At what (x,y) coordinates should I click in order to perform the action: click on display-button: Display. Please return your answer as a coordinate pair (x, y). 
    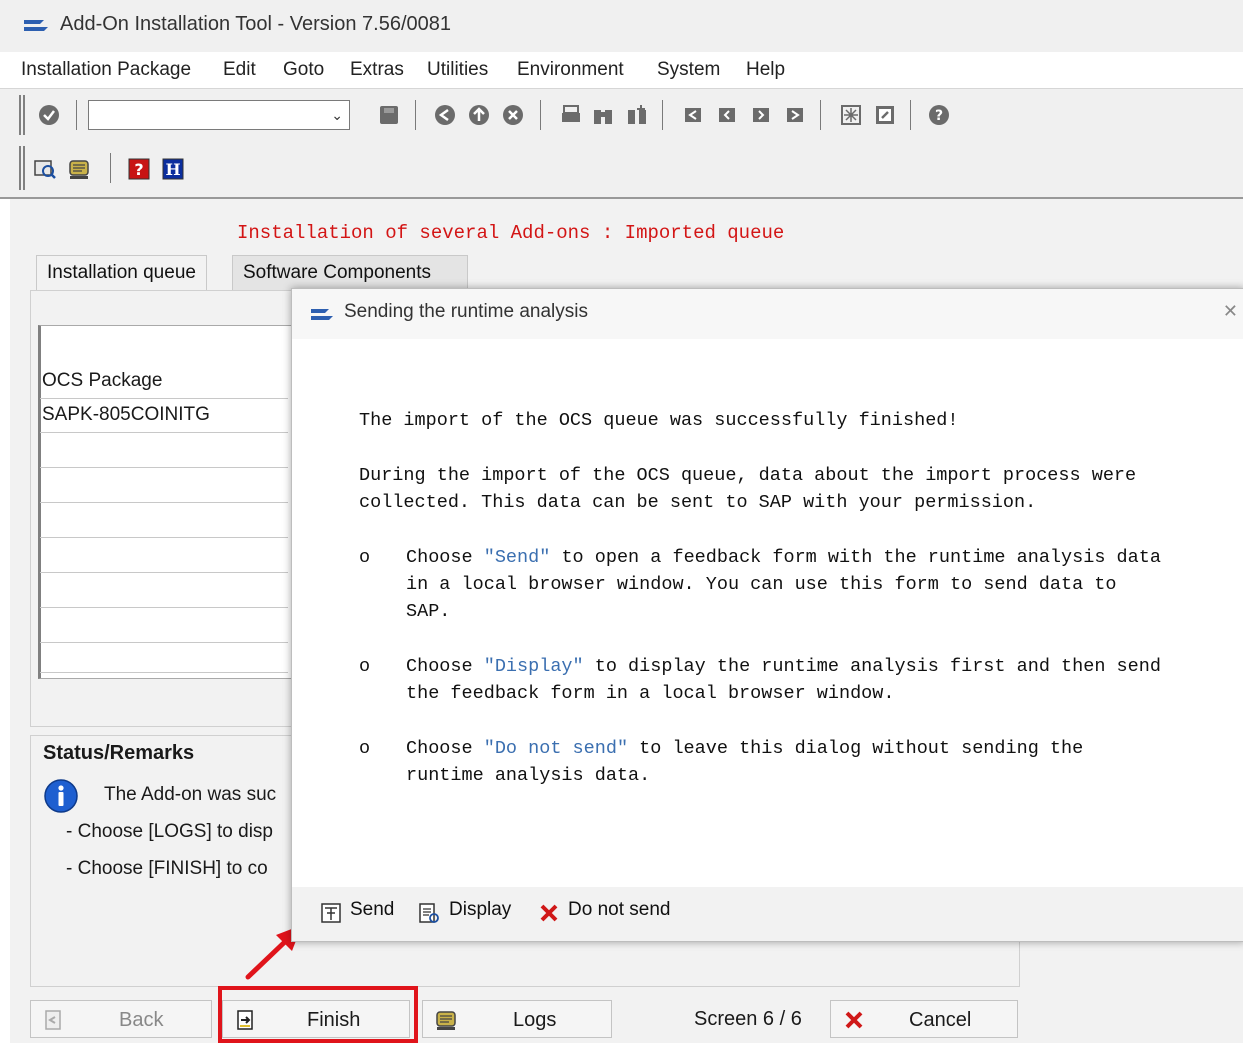
    Looking at the image, I should click on (480, 910).